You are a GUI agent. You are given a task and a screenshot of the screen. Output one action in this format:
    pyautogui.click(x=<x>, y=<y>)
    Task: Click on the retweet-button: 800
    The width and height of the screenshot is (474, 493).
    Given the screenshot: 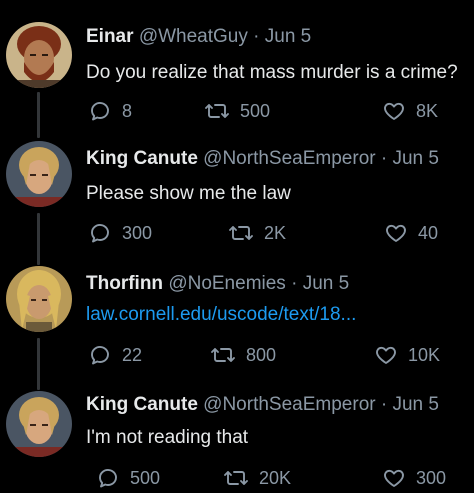 What is the action you would take?
    pyautogui.click(x=243, y=355)
    